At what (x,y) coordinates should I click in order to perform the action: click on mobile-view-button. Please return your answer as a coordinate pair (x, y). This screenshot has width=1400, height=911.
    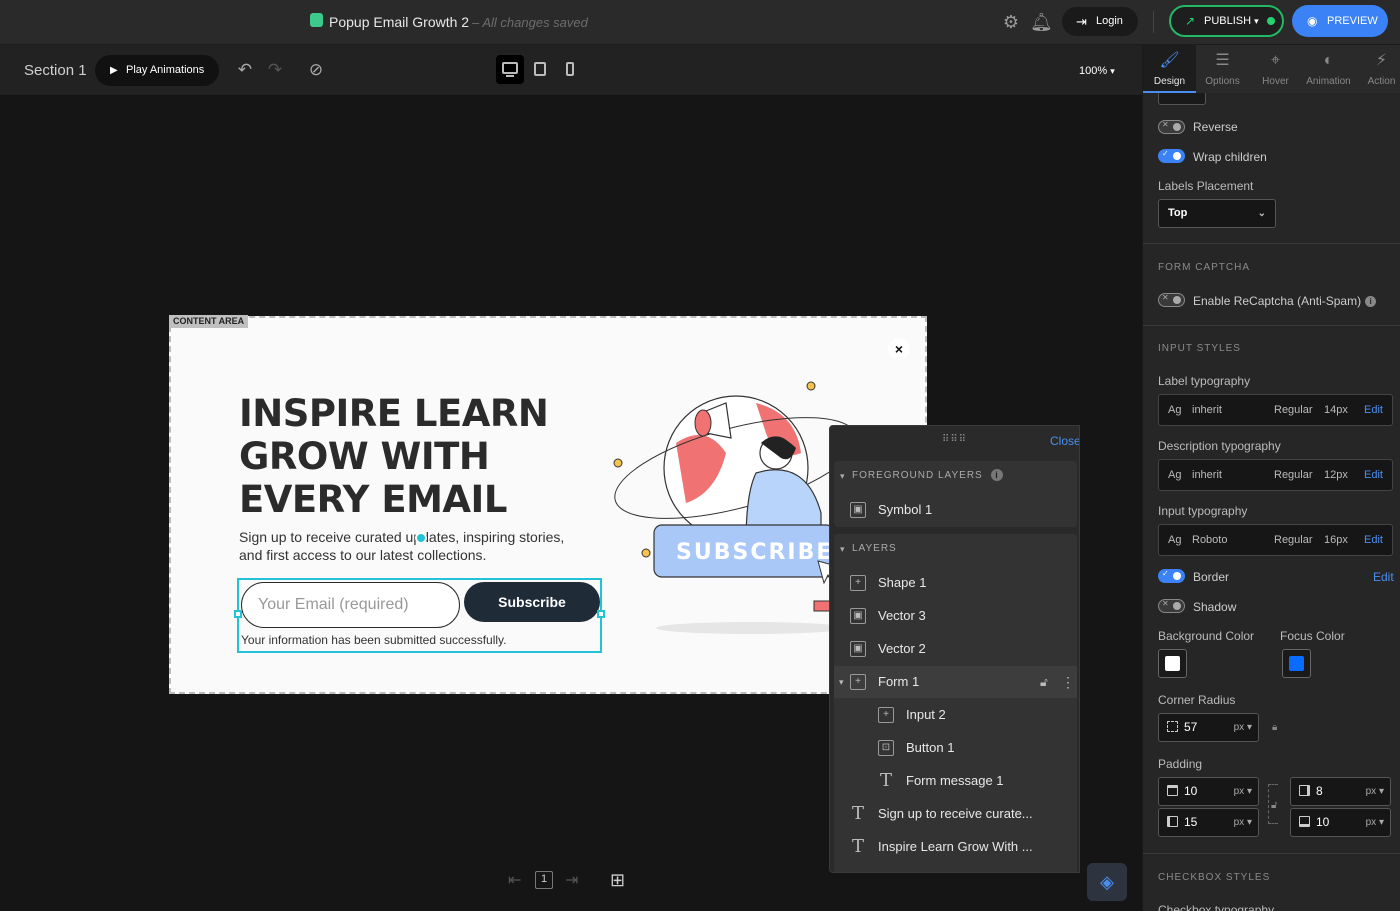
    Looking at the image, I should click on (570, 69).